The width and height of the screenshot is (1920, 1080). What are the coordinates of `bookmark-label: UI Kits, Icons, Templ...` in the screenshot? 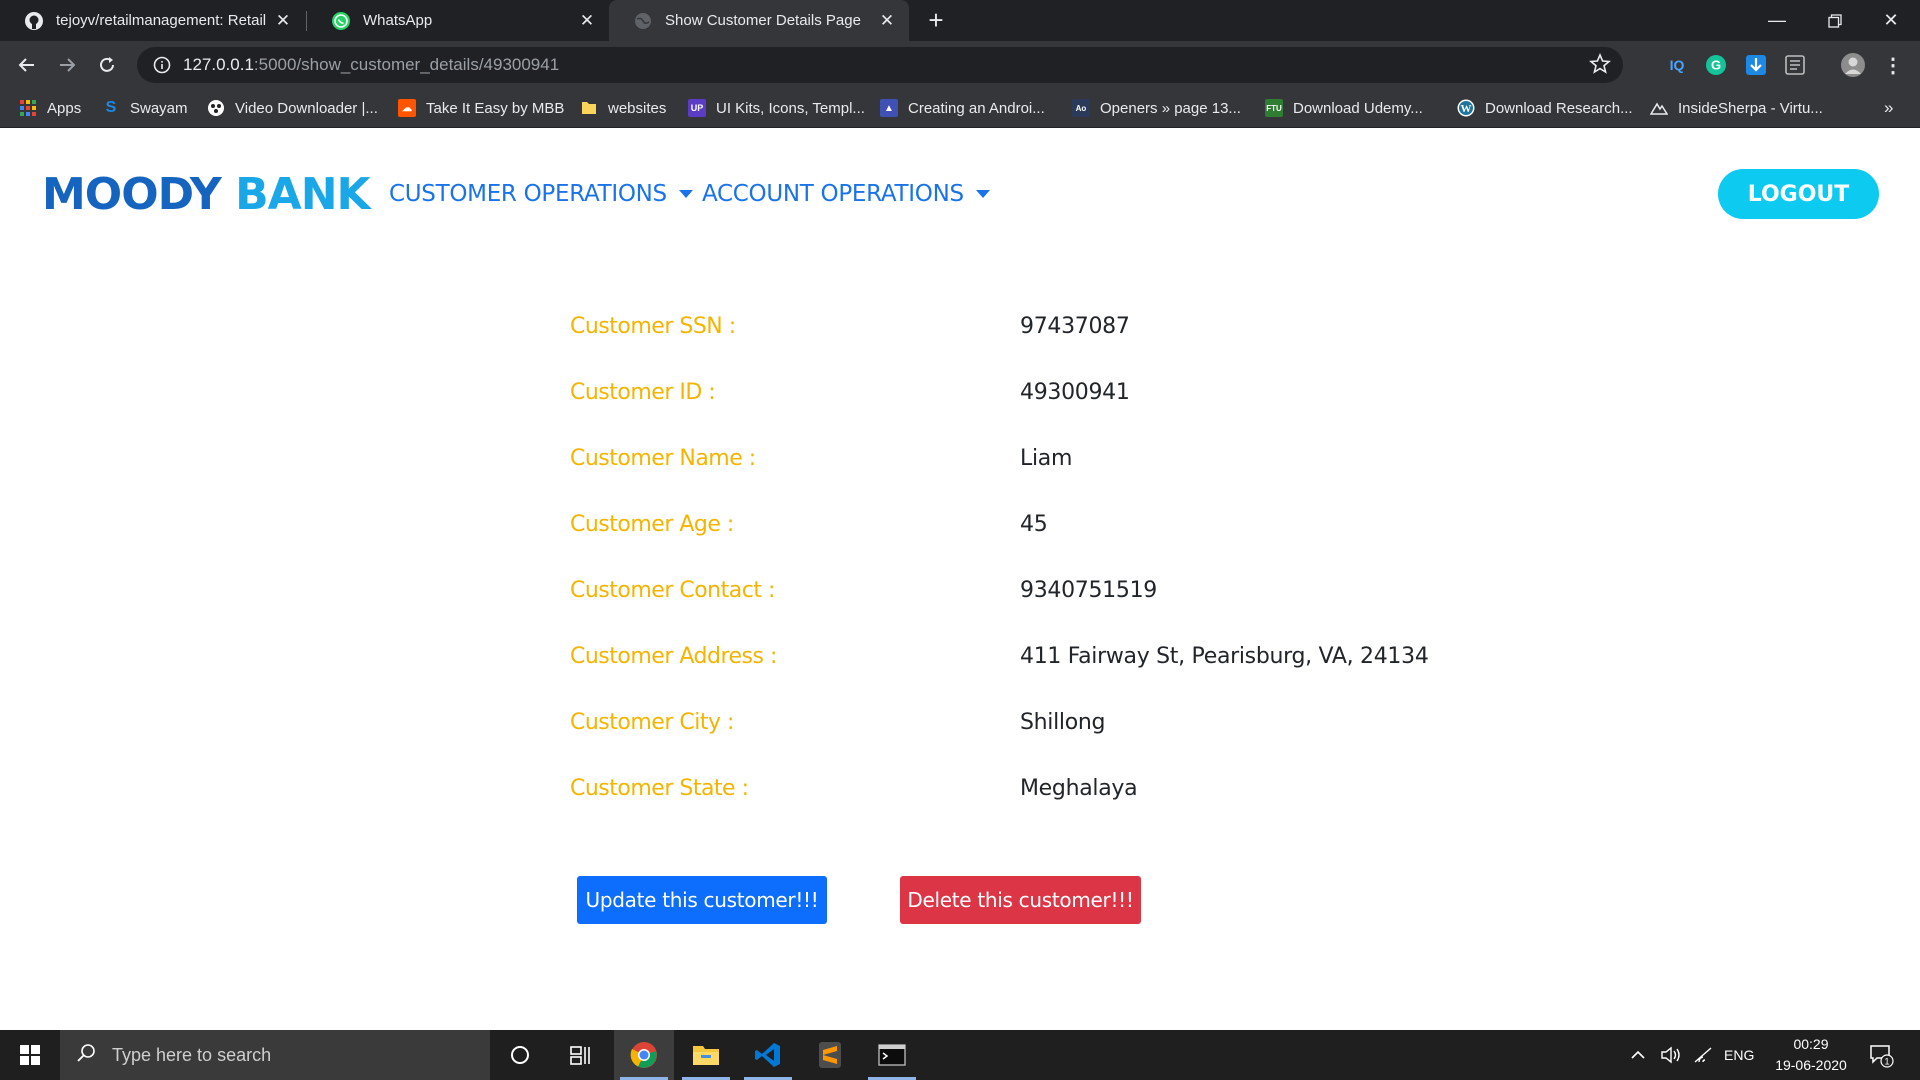 It's located at (790, 108).